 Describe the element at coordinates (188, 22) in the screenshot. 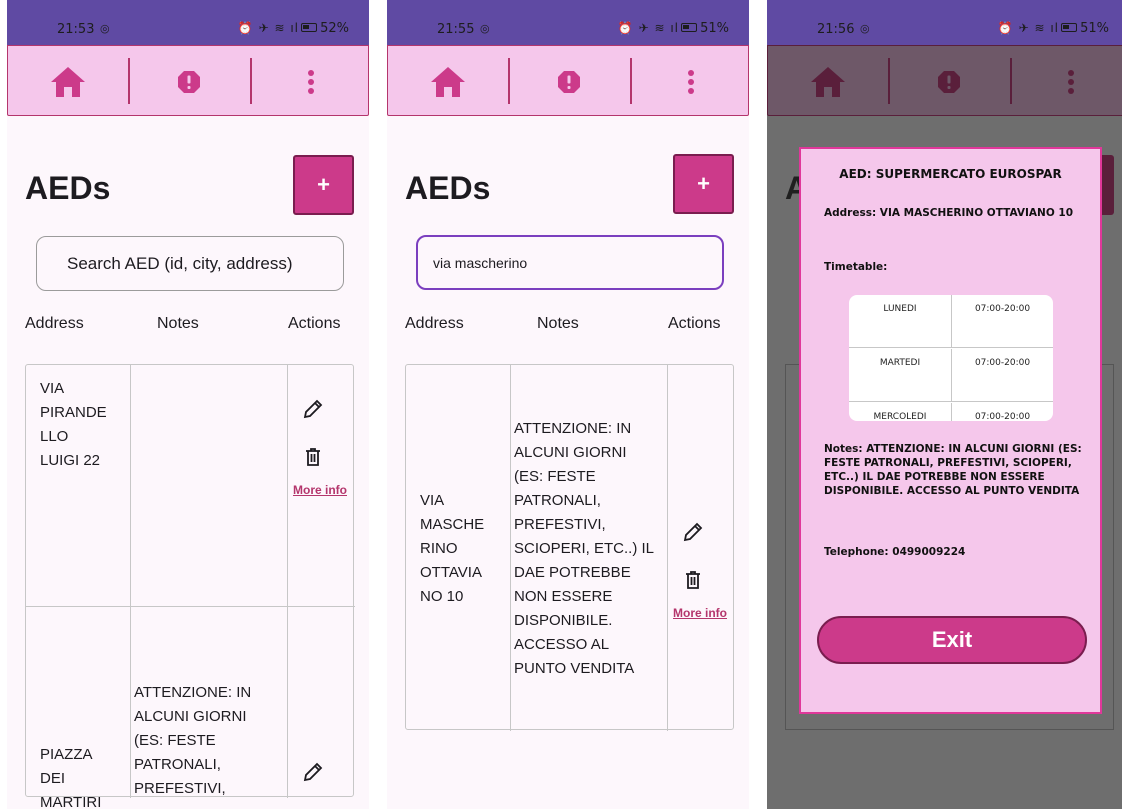

I see `status-bar: 21:53 ◎ ⏰ ✈ ≋ ıl 52%` at that location.